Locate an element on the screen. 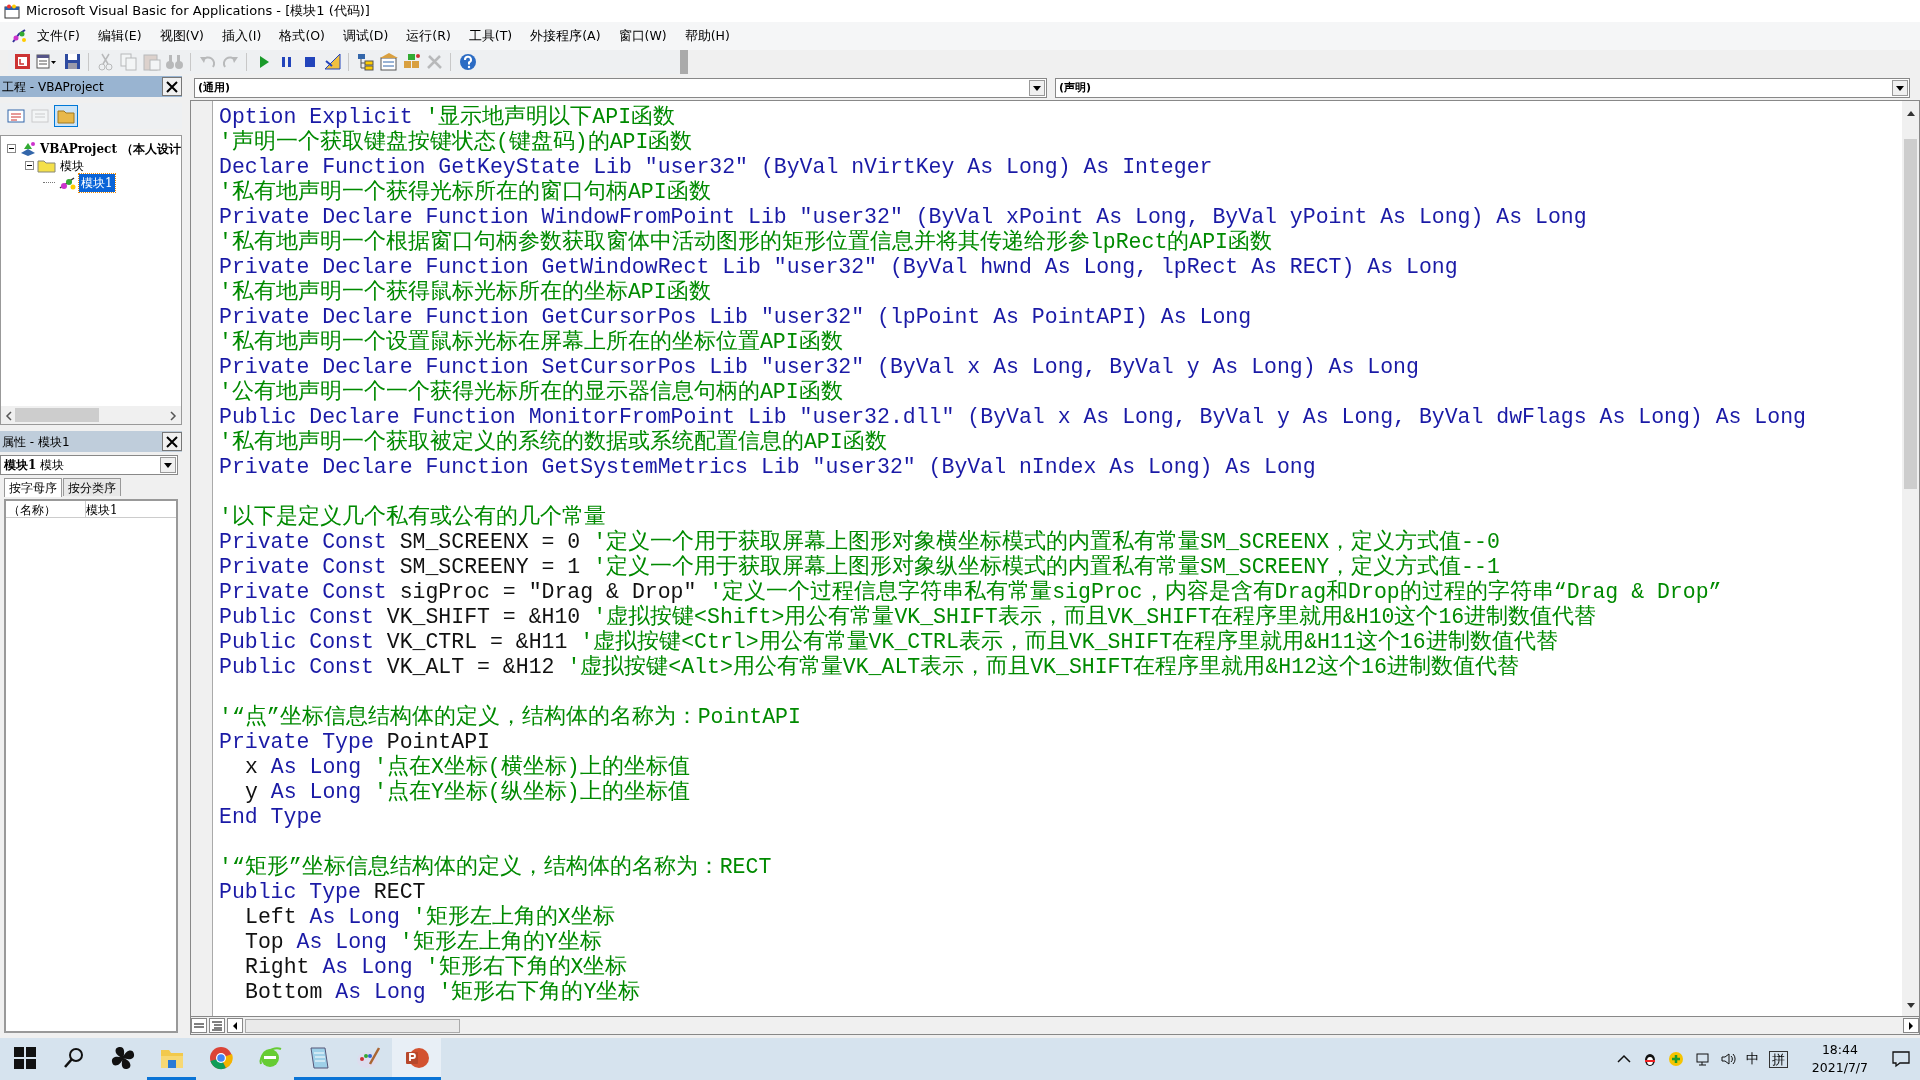 The height and width of the screenshot is (1080, 1920). code-line: Private Type PointAPI is located at coordinates (355, 742).